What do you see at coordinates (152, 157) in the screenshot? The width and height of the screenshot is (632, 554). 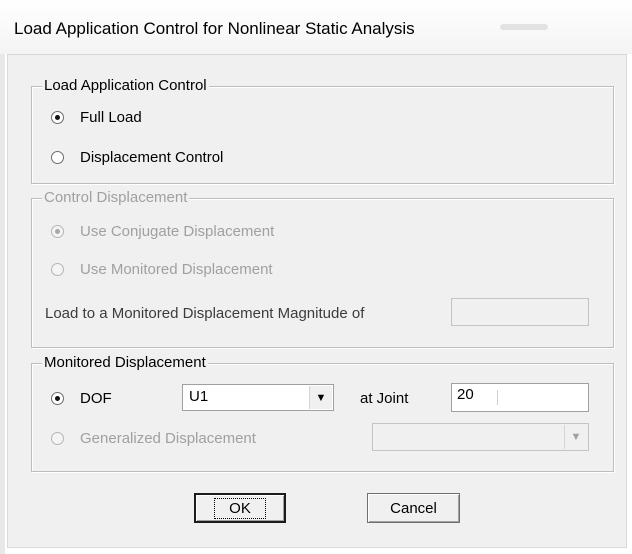 I see `radio-label: Displacement Control` at bounding box center [152, 157].